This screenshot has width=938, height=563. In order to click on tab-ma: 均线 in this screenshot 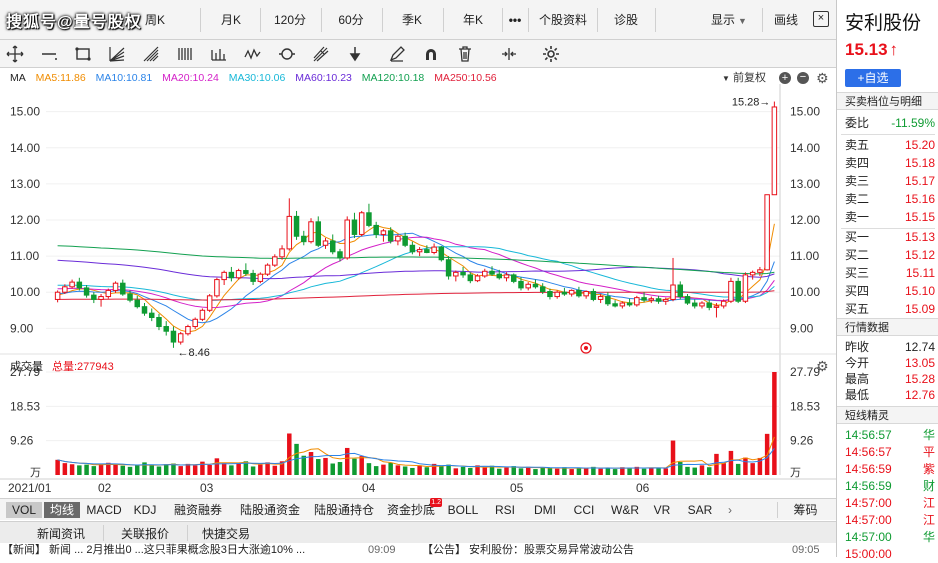, I will do `click(62, 510)`.